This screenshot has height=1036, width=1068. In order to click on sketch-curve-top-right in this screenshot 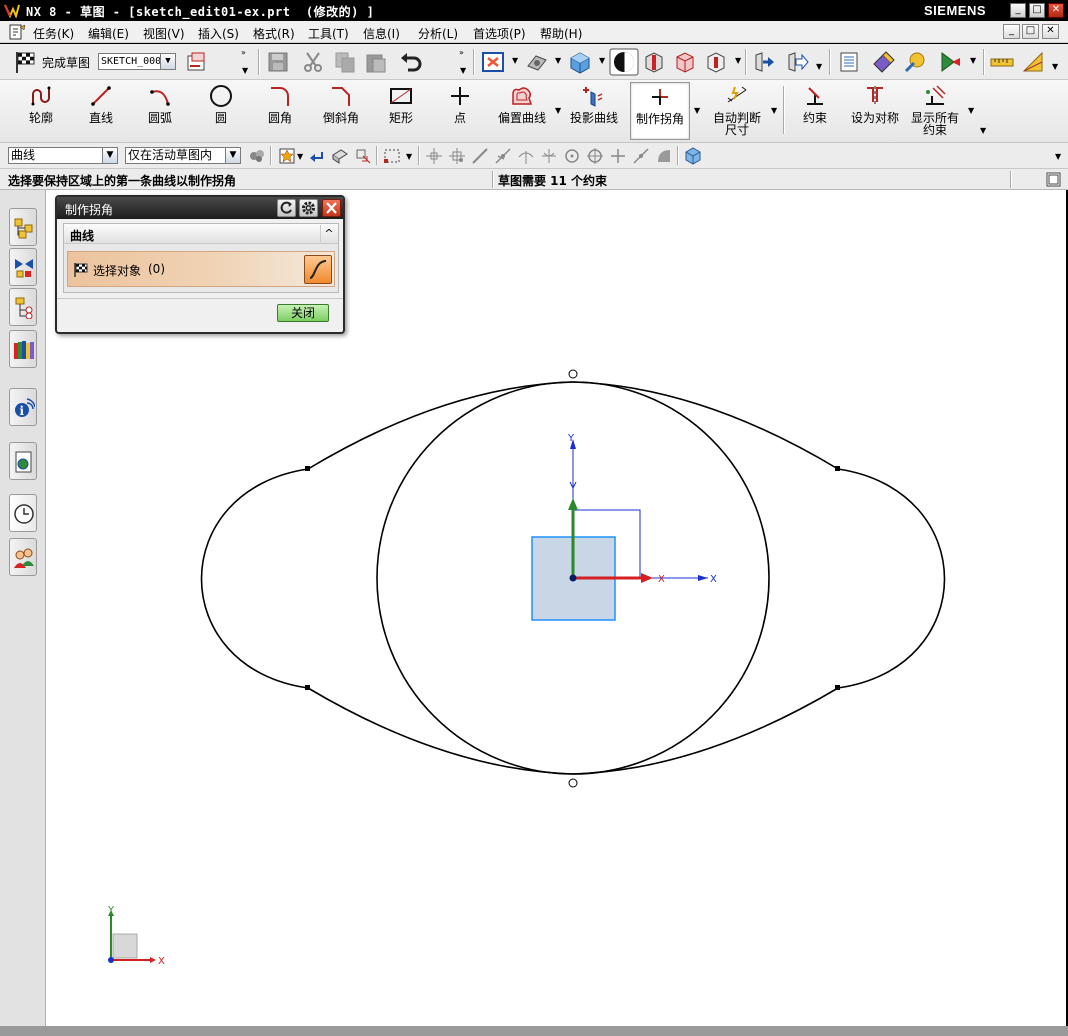, I will do `click(705, 425)`.